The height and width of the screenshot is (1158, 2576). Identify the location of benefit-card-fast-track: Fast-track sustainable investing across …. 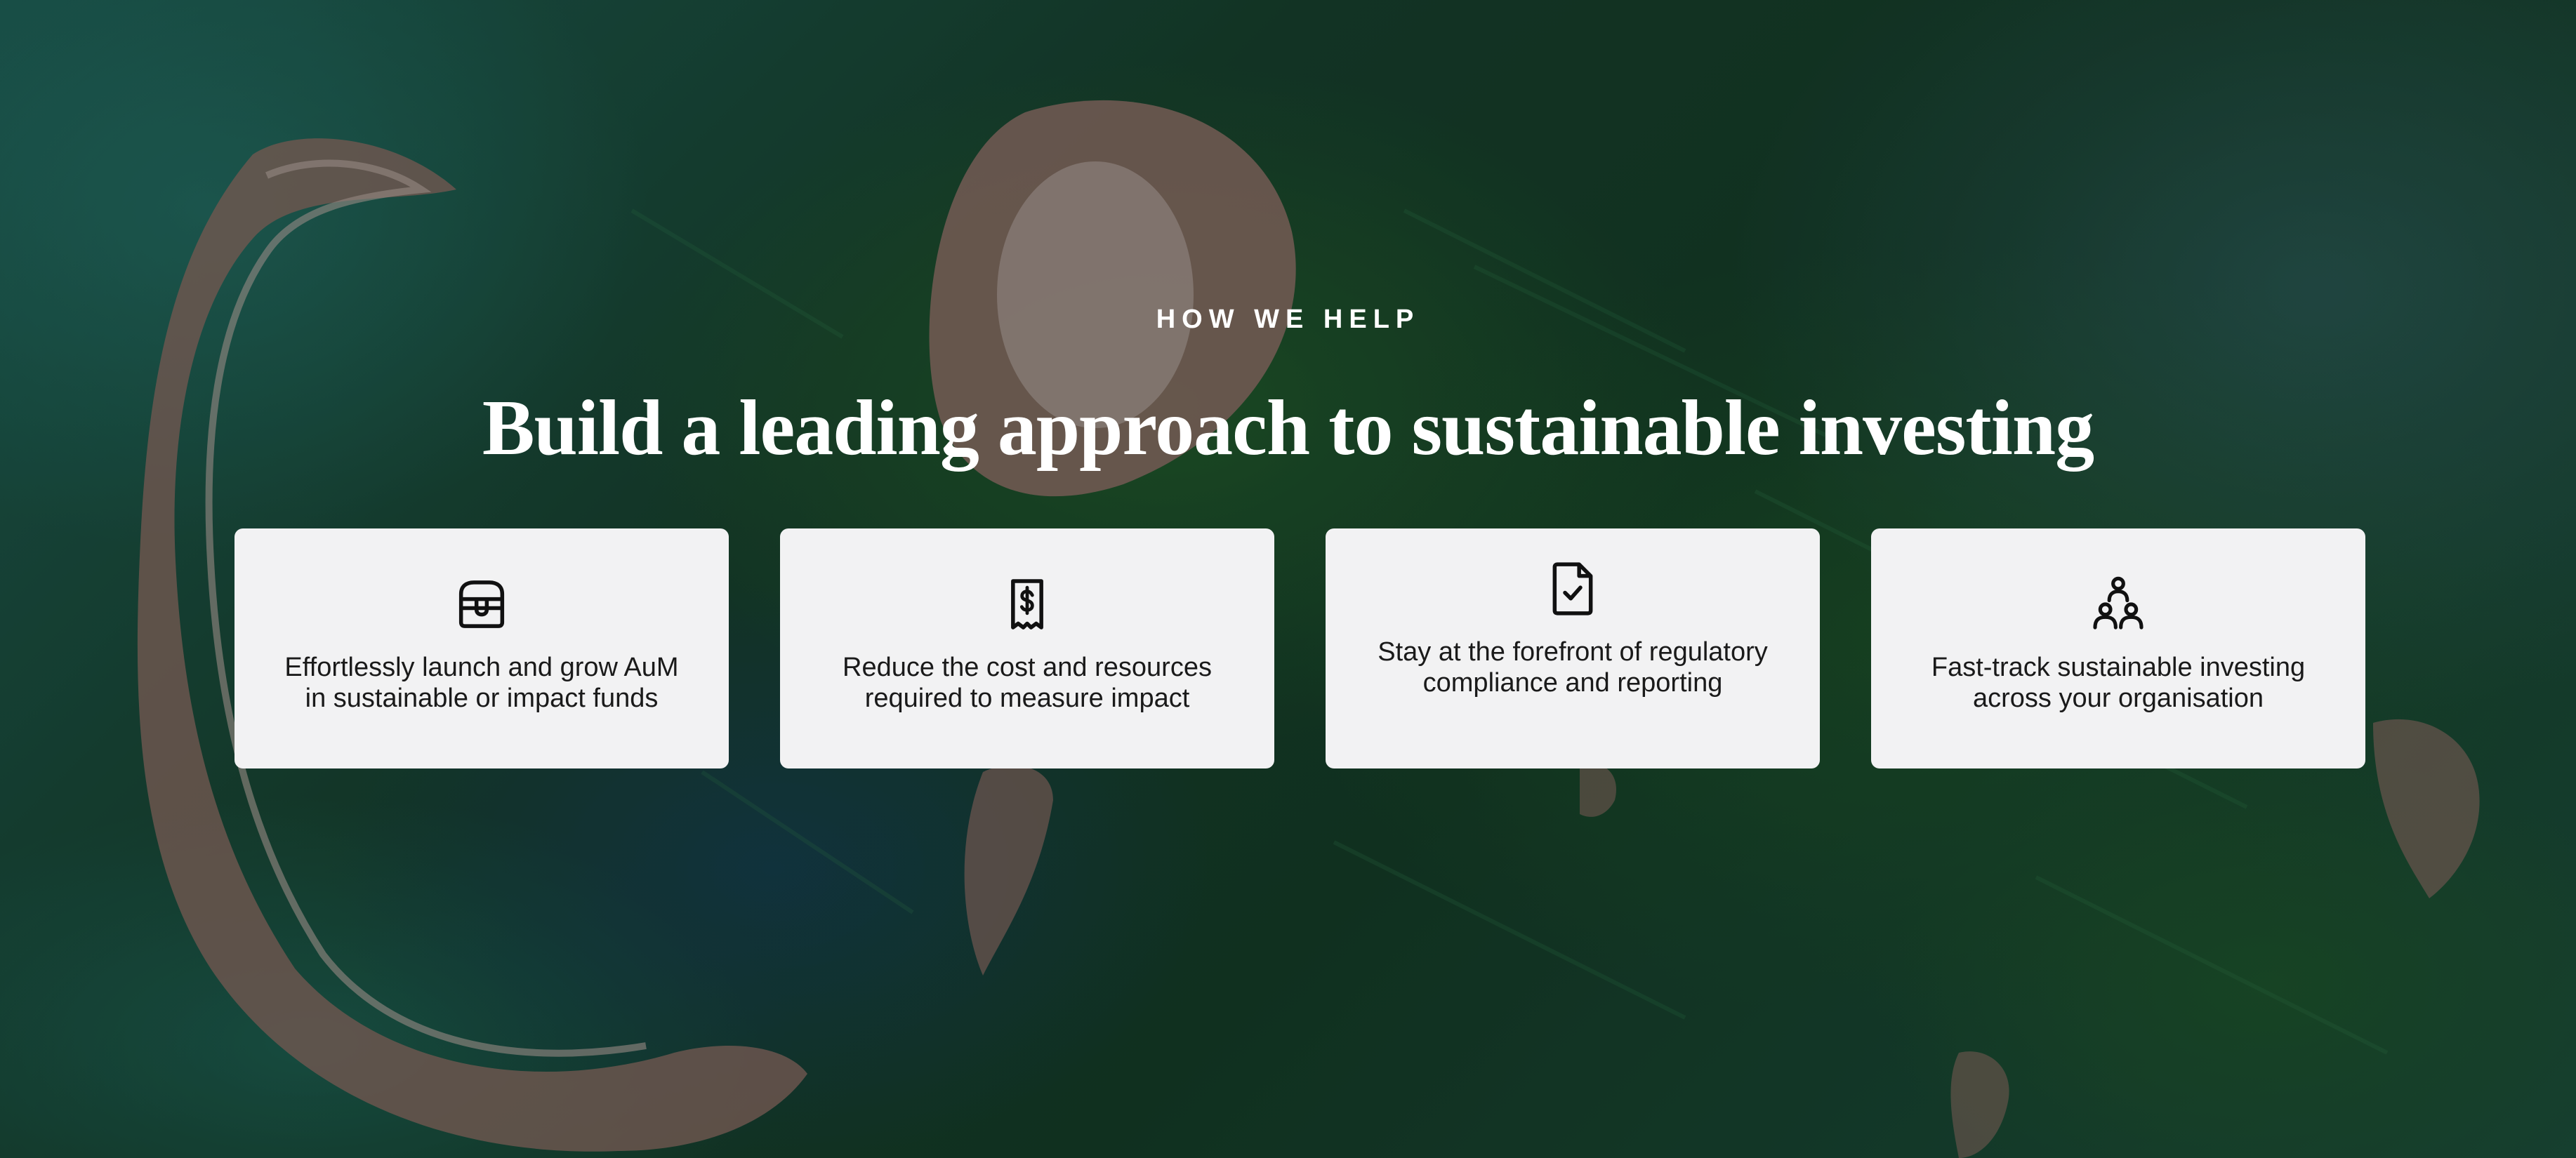
(2118, 648).